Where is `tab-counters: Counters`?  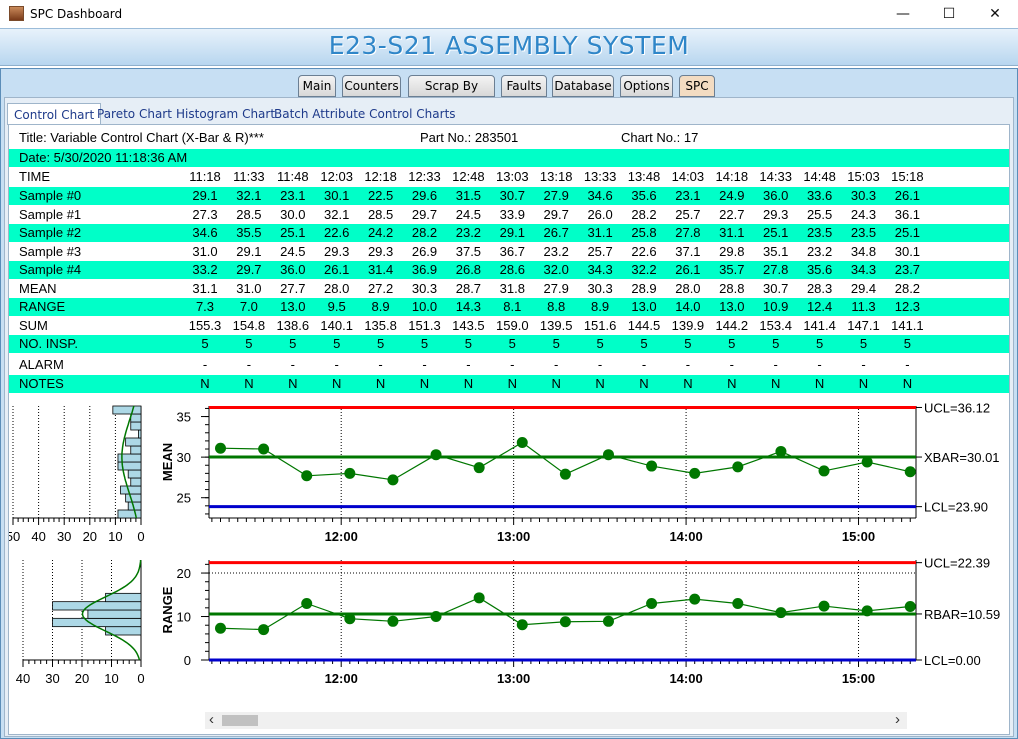
tab-counters: Counters is located at coordinates (371, 86).